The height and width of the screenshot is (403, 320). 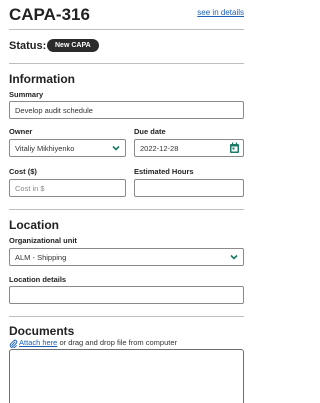 What do you see at coordinates (26, 94) in the screenshot?
I see `summary-label: Summary` at bounding box center [26, 94].